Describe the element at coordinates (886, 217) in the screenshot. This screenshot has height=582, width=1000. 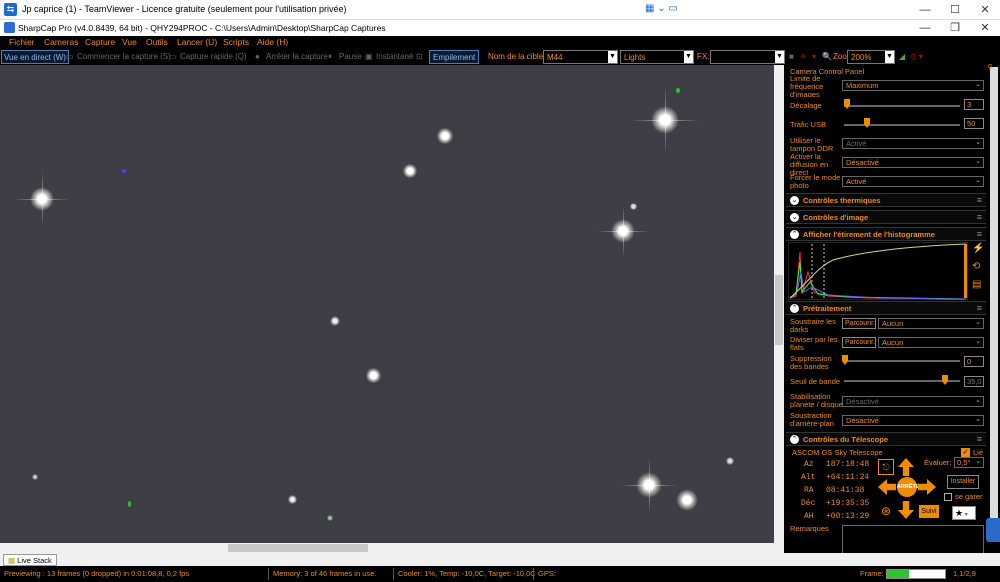
I see `image-controls-header: ⌄ Contrôles d'image ≡` at that location.